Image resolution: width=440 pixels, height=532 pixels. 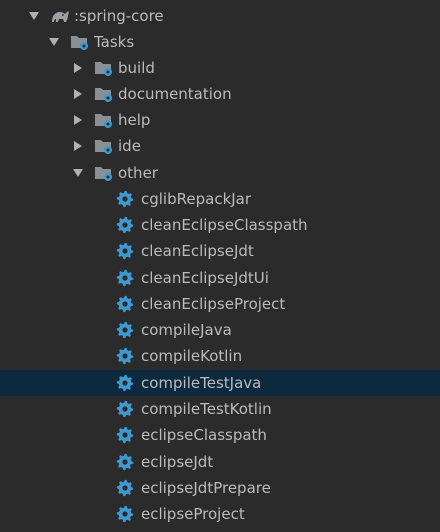 What do you see at coordinates (220, 16) in the screenshot?
I see `tree-node-spring-core: :spring-core` at bounding box center [220, 16].